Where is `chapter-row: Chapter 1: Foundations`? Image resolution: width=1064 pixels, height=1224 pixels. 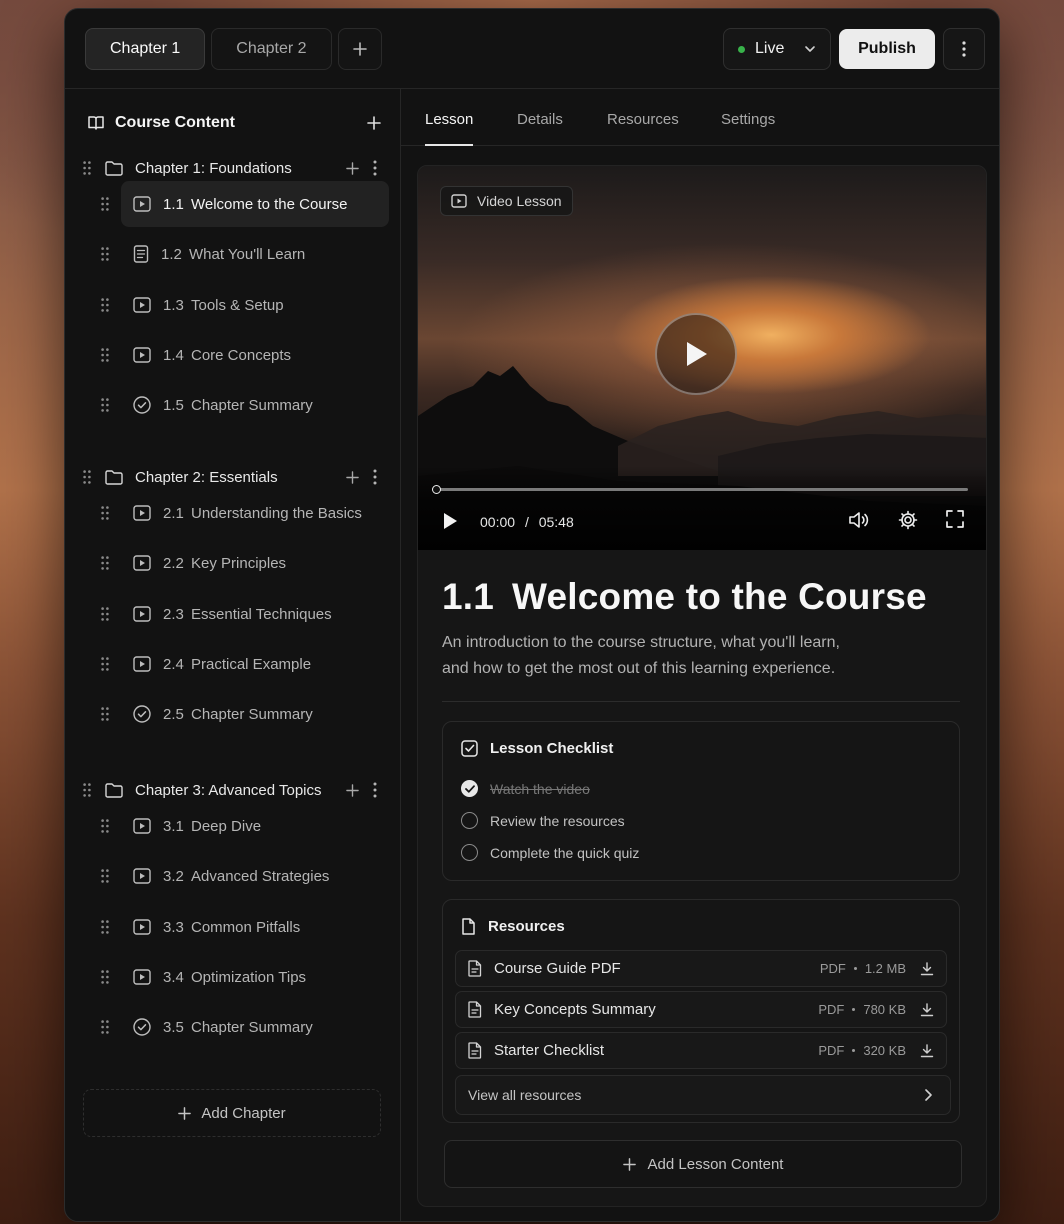
chapter-row: Chapter 1: Foundations is located at coordinates (233, 168).